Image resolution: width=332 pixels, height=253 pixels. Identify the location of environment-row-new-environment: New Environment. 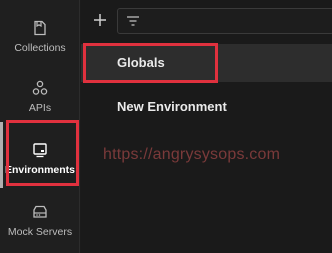
(206, 107).